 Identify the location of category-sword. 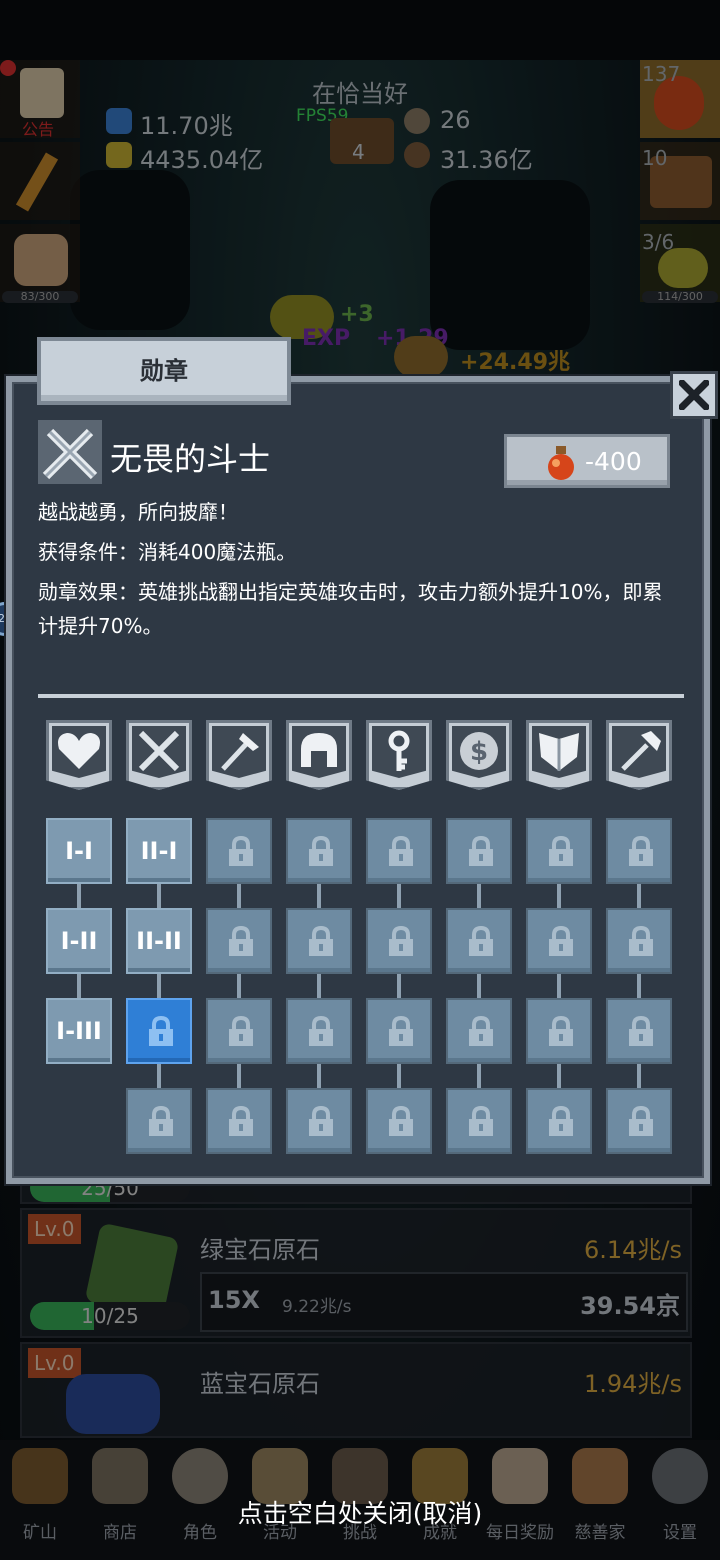
(159, 755).